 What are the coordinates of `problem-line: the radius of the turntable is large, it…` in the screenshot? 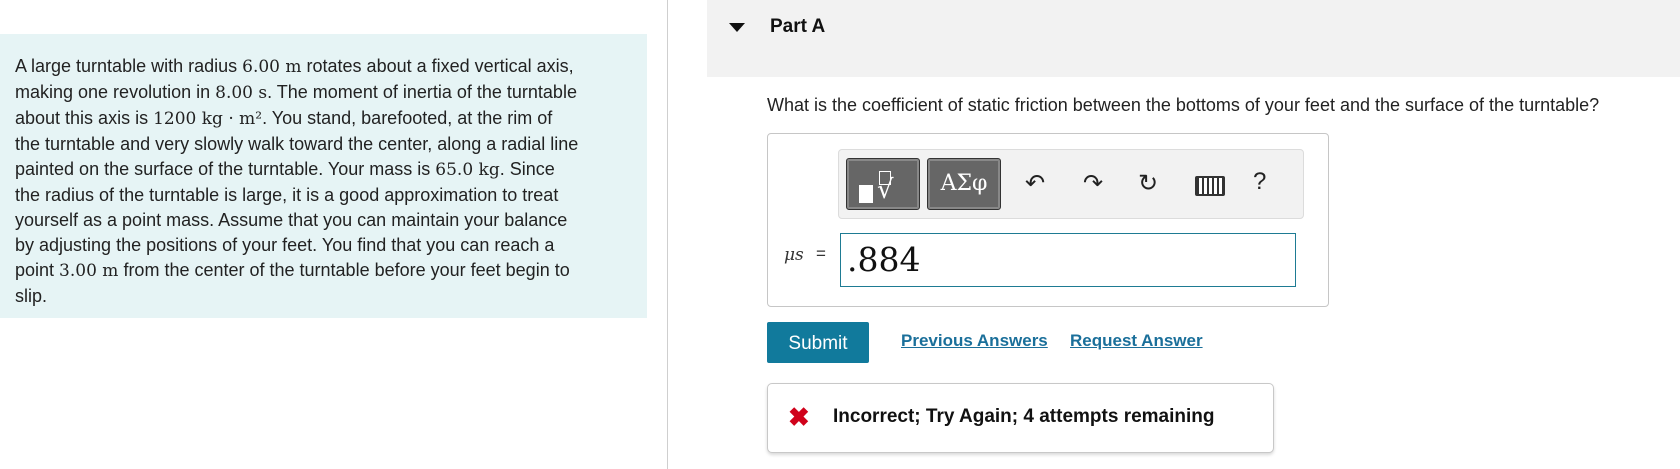 It's located at (287, 195).